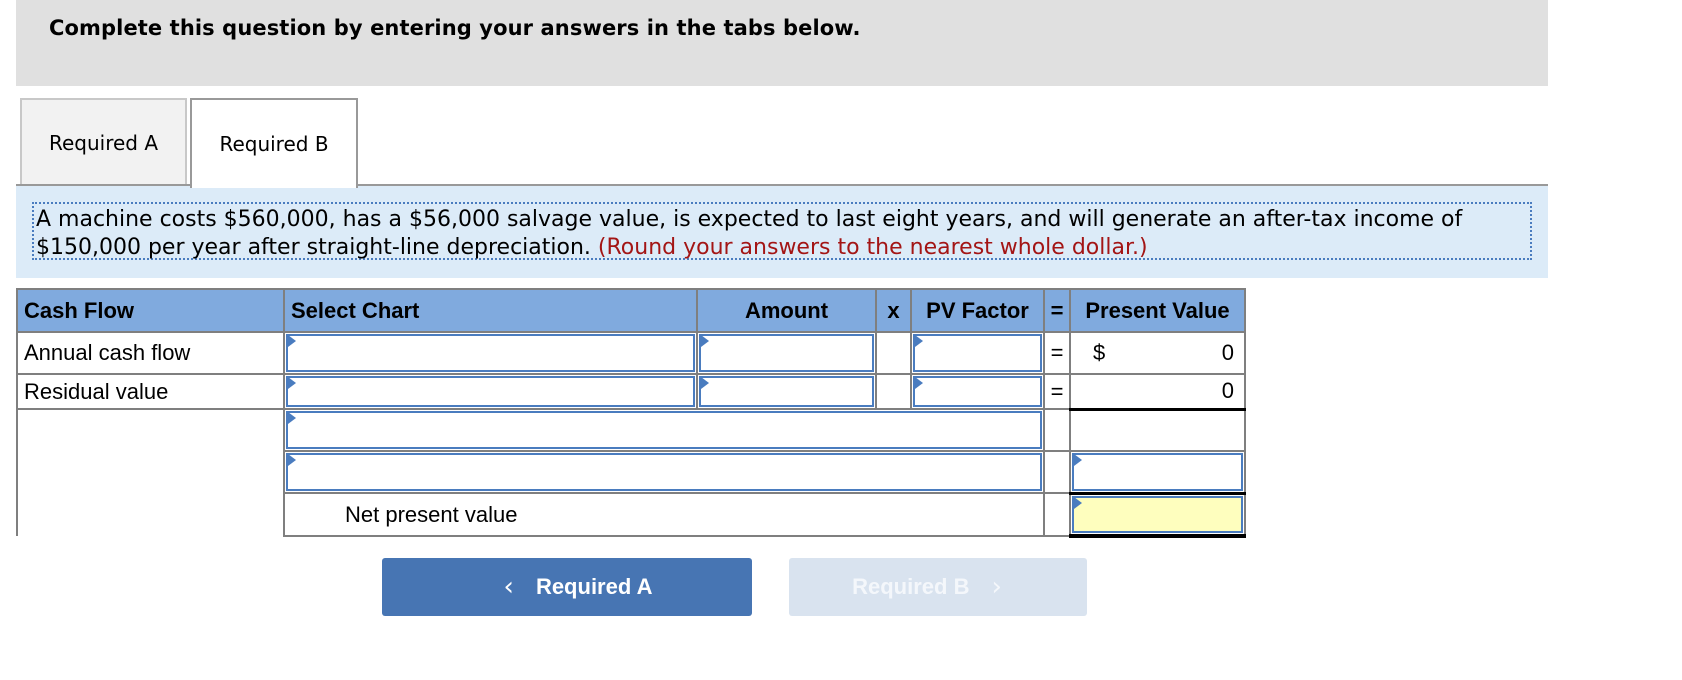  What do you see at coordinates (911, 586) in the screenshot?
I see `next-button-label: Required B` at bounding box center [911, 586].